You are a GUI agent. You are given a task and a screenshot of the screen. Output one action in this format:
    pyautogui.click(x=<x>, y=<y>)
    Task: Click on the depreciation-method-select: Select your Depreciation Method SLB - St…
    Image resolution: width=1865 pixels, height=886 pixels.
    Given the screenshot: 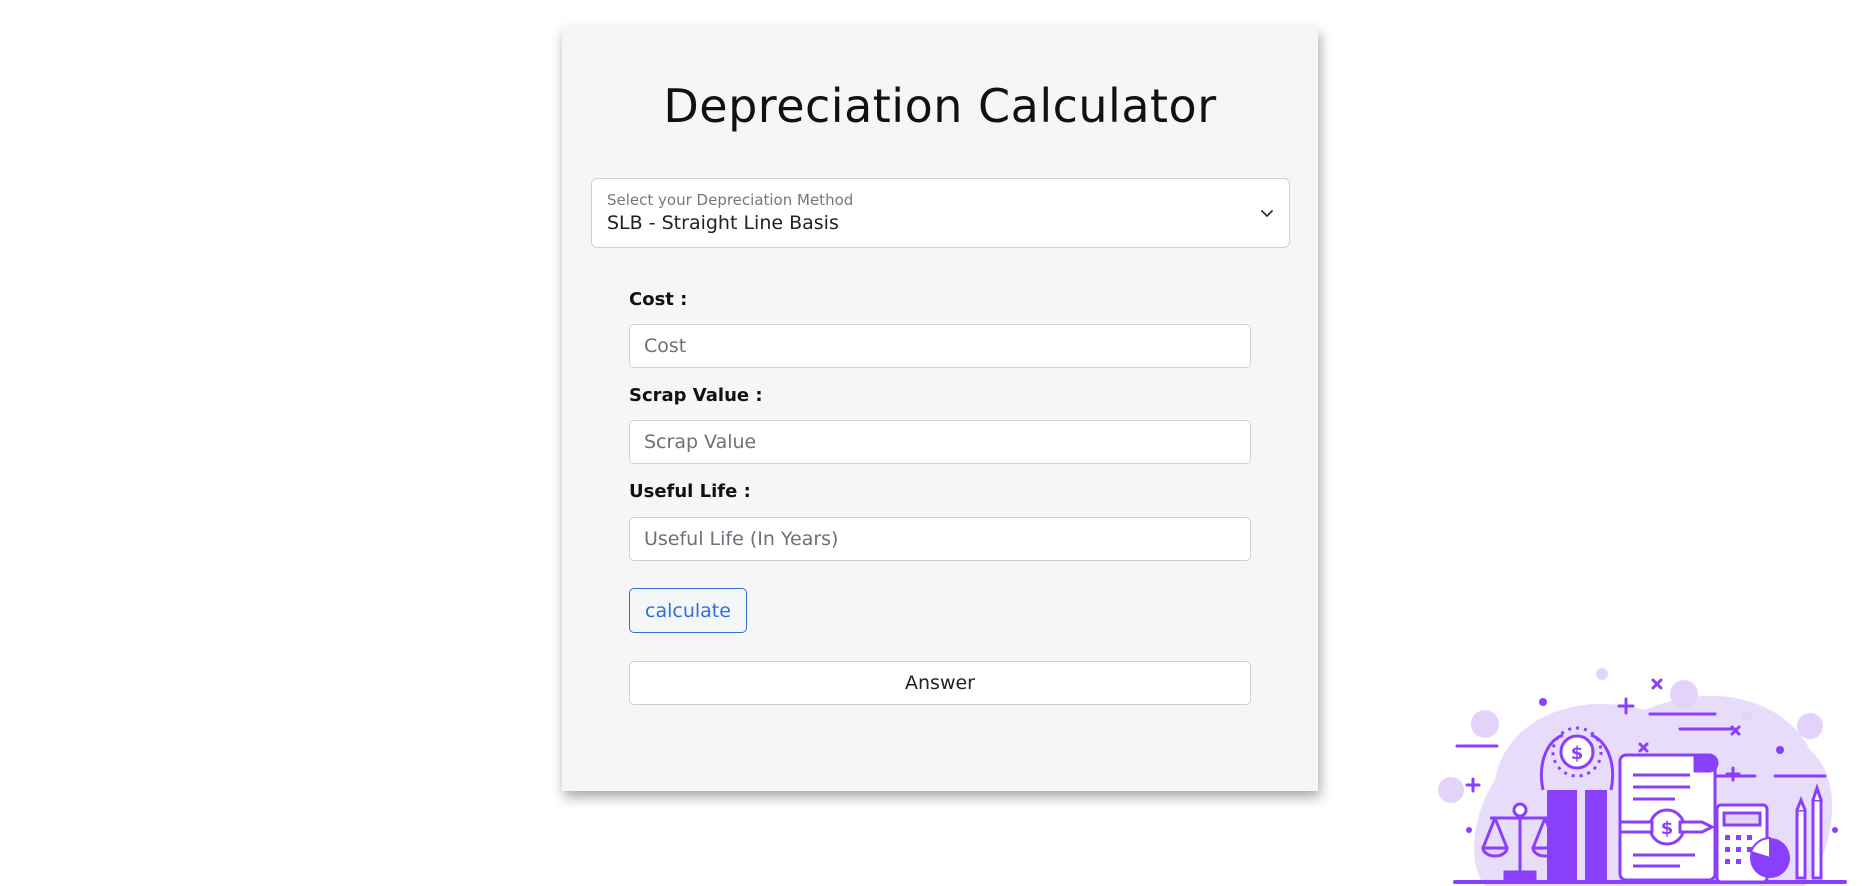 What is the action you would take?
    pyautogui.click(x=940, y=213)
    